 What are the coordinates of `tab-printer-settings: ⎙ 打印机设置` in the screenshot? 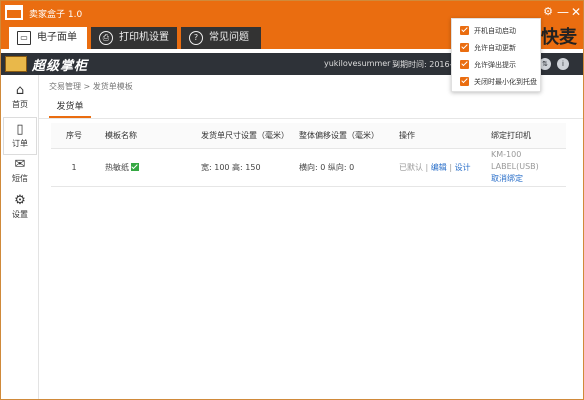 It's located at (134, 38).